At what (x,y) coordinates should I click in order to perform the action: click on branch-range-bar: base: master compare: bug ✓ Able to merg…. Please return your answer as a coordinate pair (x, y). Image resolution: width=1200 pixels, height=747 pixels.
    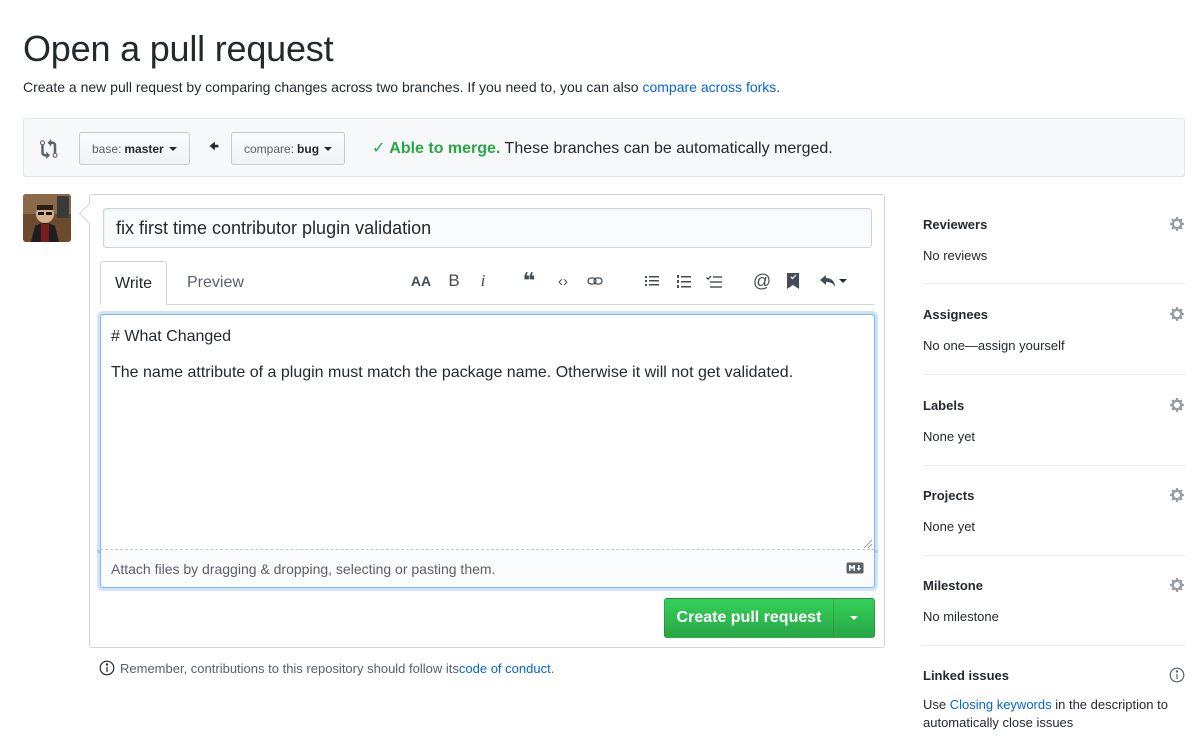
    Looking at the image, I should click on (604, 147).